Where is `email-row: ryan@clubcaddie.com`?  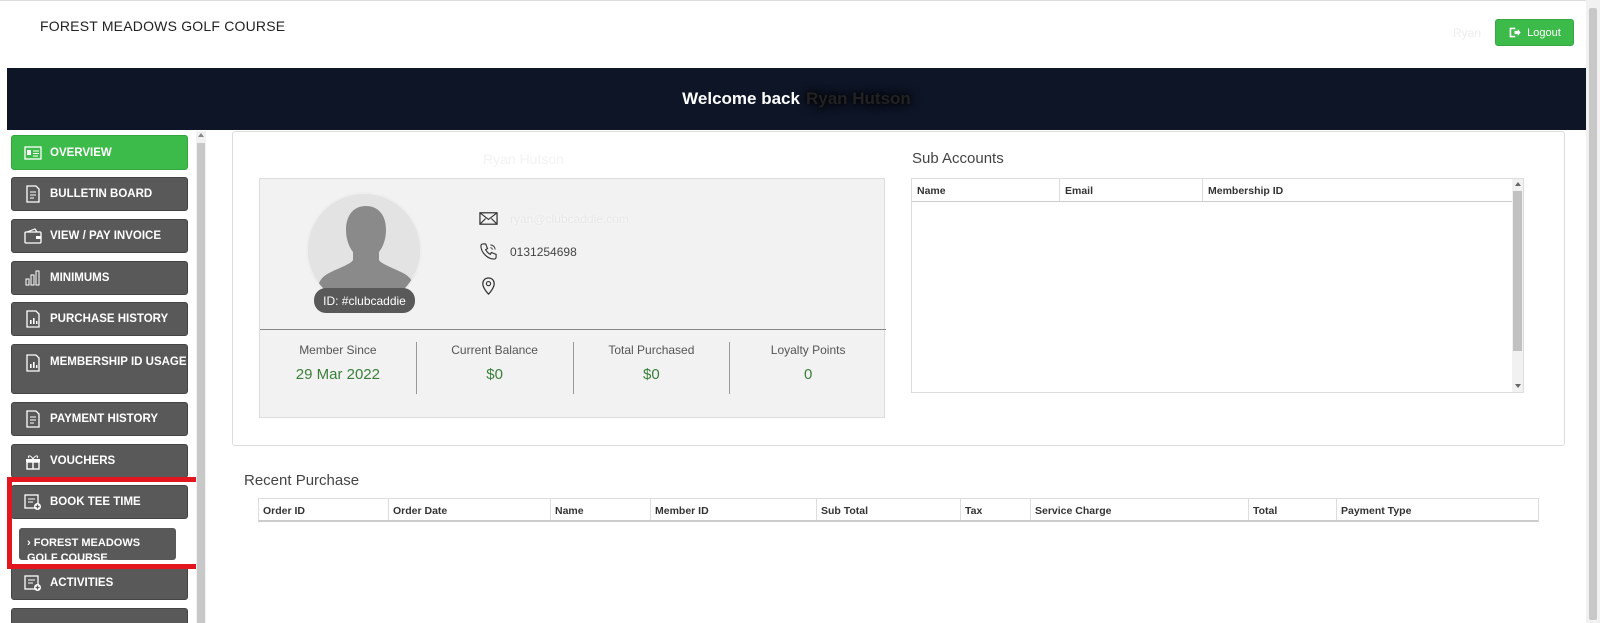
email-row: ryan@clubcaddie.com is located at coordinates (554, 218).